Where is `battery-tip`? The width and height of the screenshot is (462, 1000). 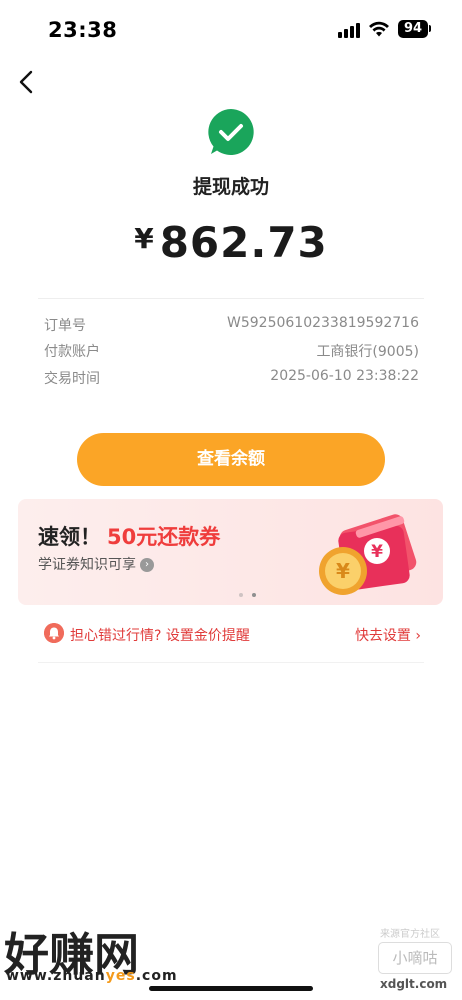
battery-tip is located at coordinates (430, 28).